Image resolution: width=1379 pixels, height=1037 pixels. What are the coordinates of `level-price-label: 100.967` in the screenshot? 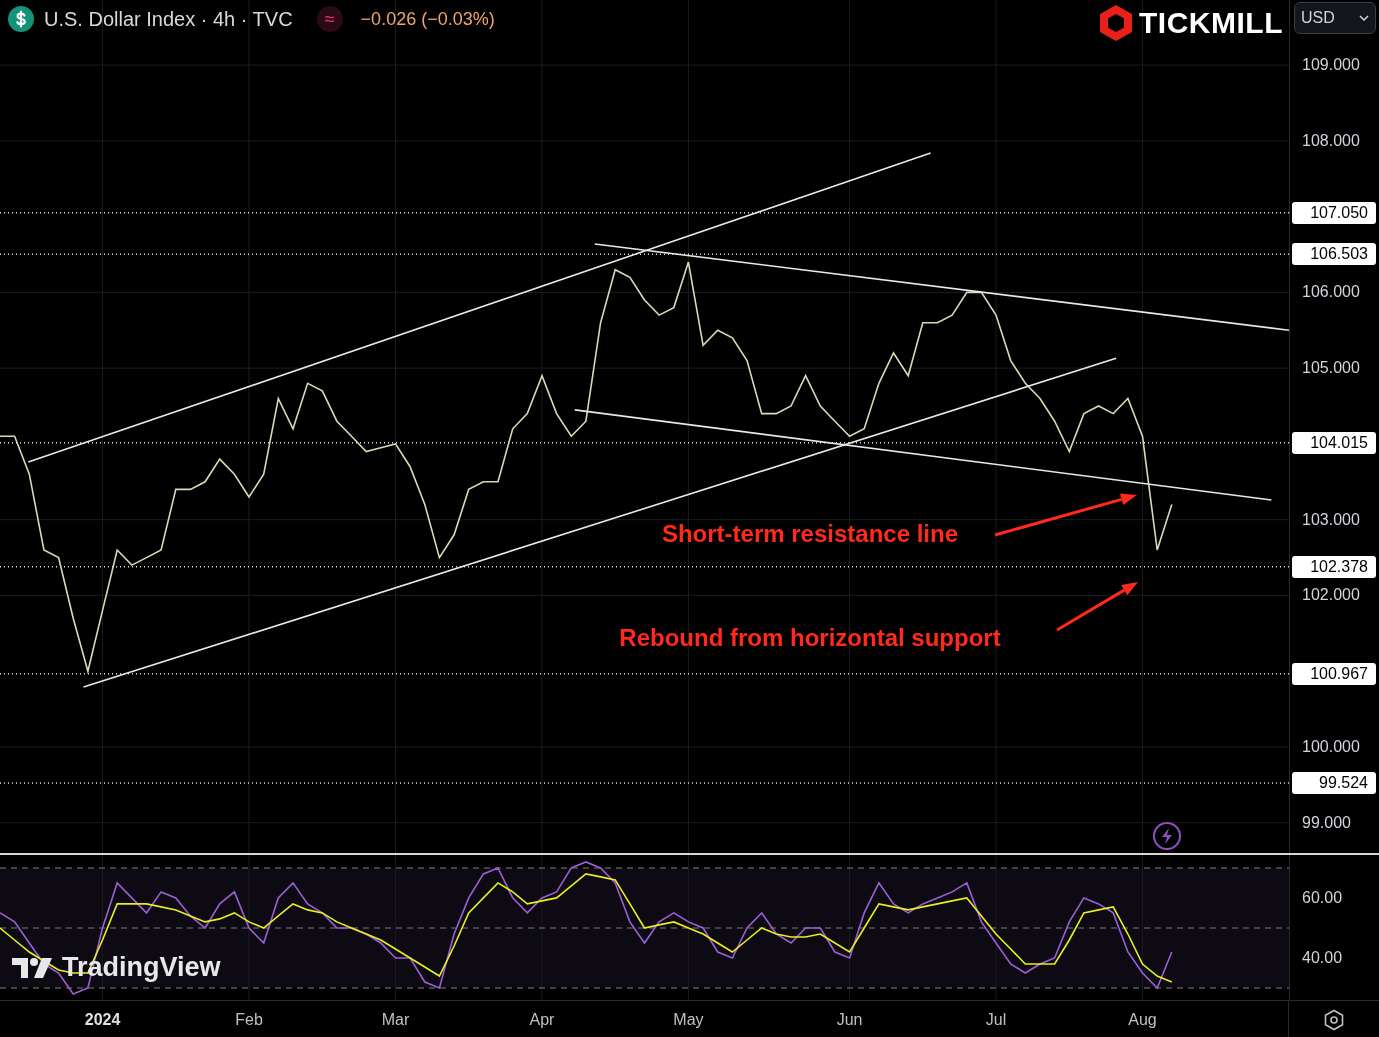 It's located at (1334, 673).